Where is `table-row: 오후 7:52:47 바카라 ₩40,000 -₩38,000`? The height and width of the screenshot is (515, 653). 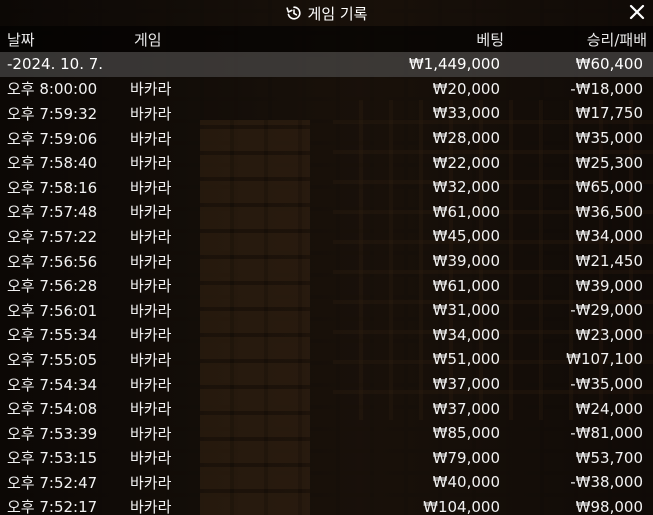 table-row: 오후 7:52:47 바카라 ₩40,000 -₩38,000 is located at coordinates (326, 482).